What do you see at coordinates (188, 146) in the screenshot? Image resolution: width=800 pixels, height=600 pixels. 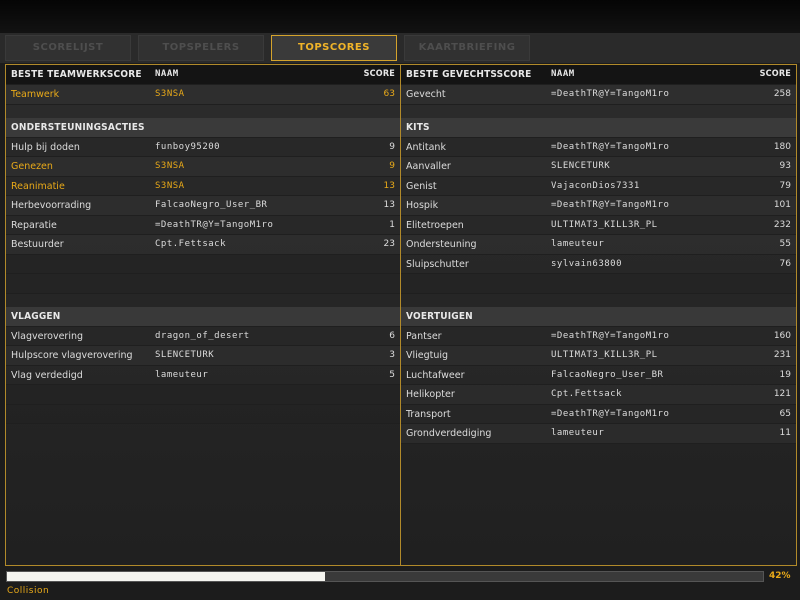 I see `player-name: funboy95200` at bounding box center [188, 146].